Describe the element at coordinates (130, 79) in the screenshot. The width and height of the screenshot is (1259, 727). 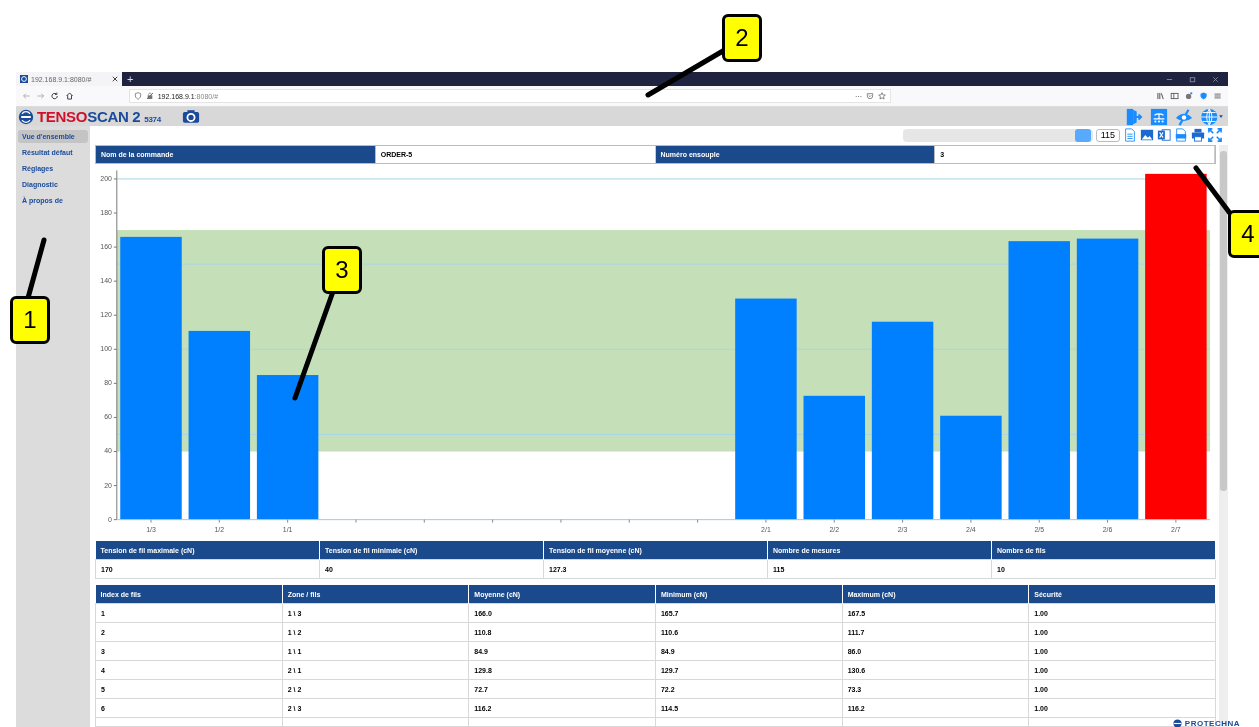
I see `new-tab-button: +` at that location.